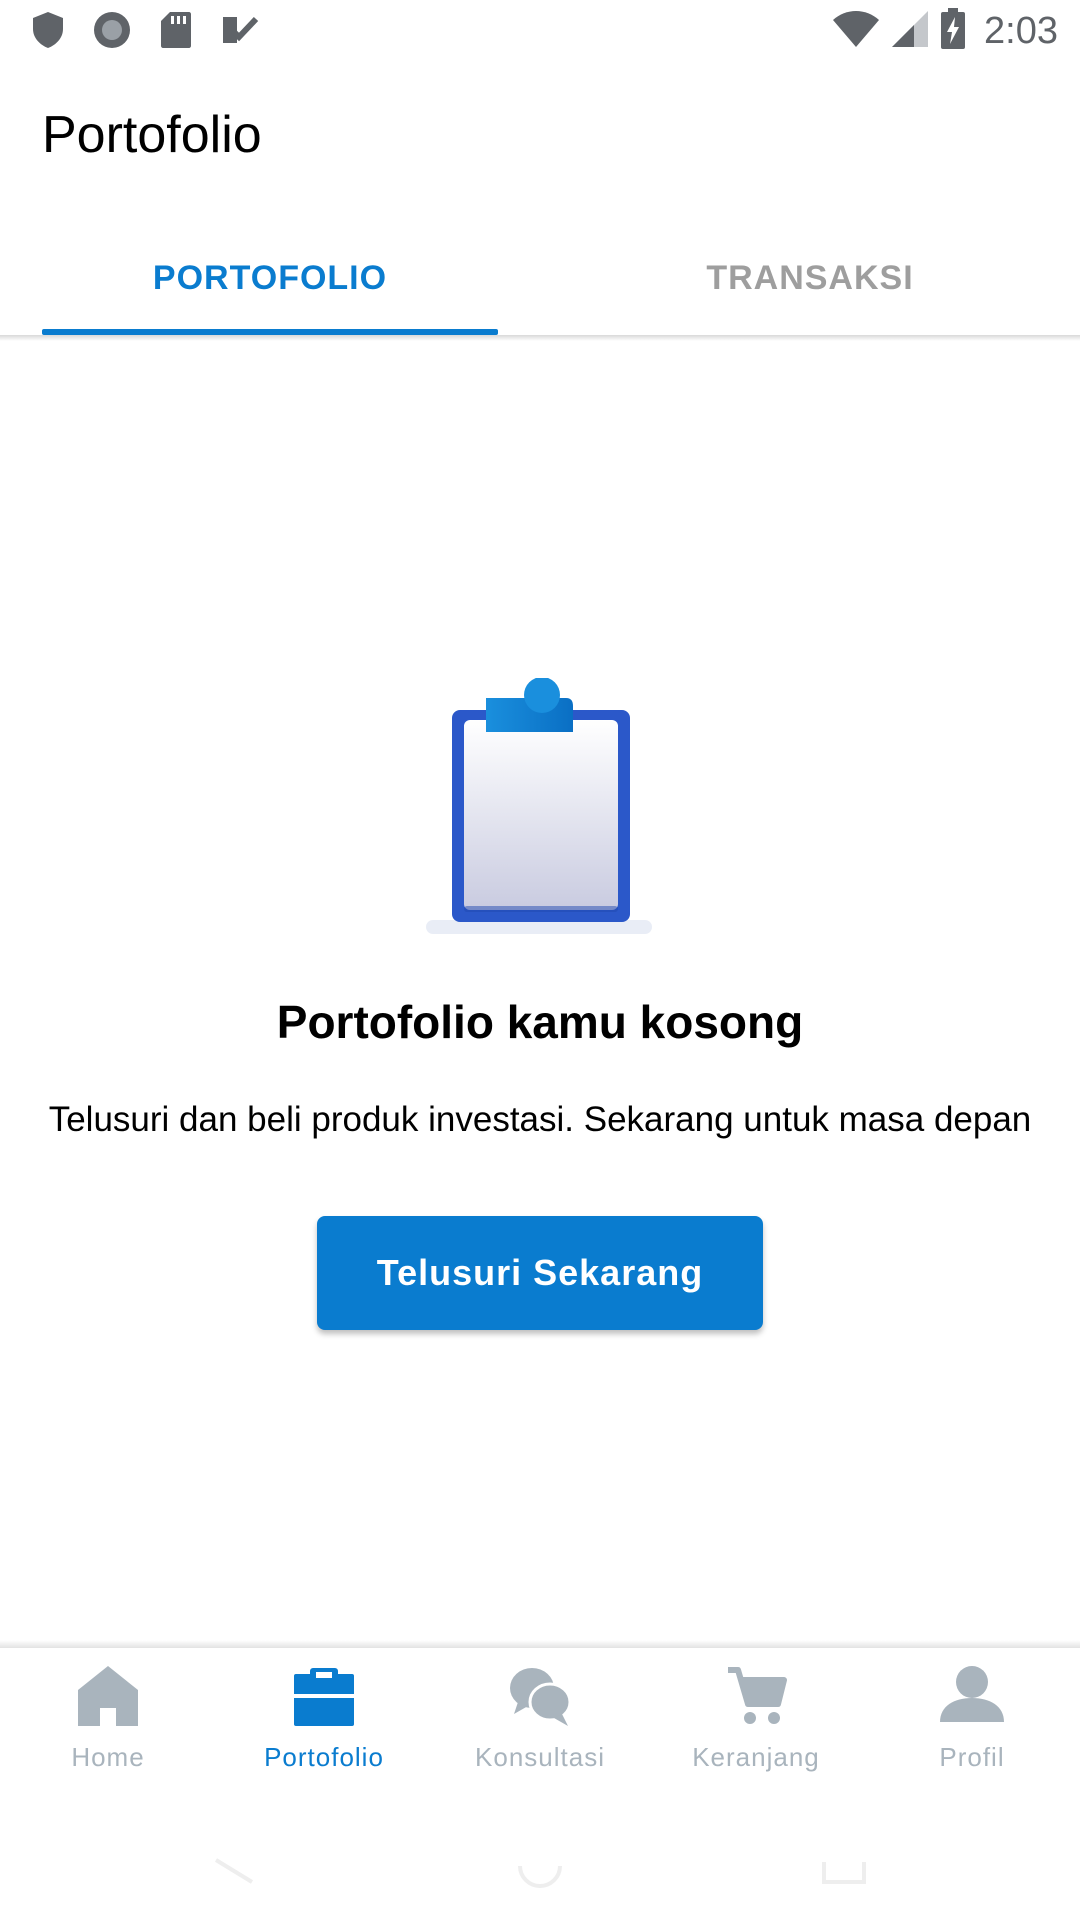 The height and width of the screenshot is (1920, 1080). What do you see at coordinates (270, 278) in the screenshot?
I see `tab-portofolio: PORTOFOLIO` at bounding box center [270, 278].